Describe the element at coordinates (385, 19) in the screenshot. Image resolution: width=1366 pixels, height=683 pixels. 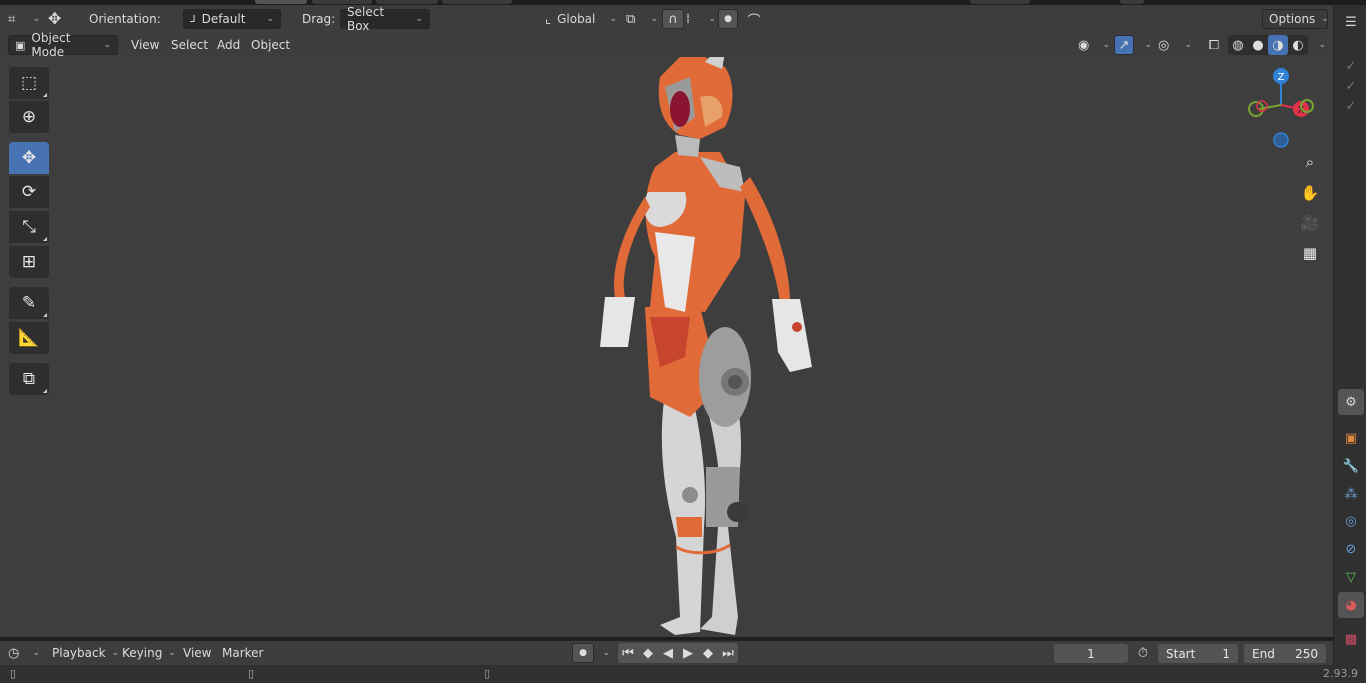
I see `drag-dropdown: Select Box ⌄` at that location.